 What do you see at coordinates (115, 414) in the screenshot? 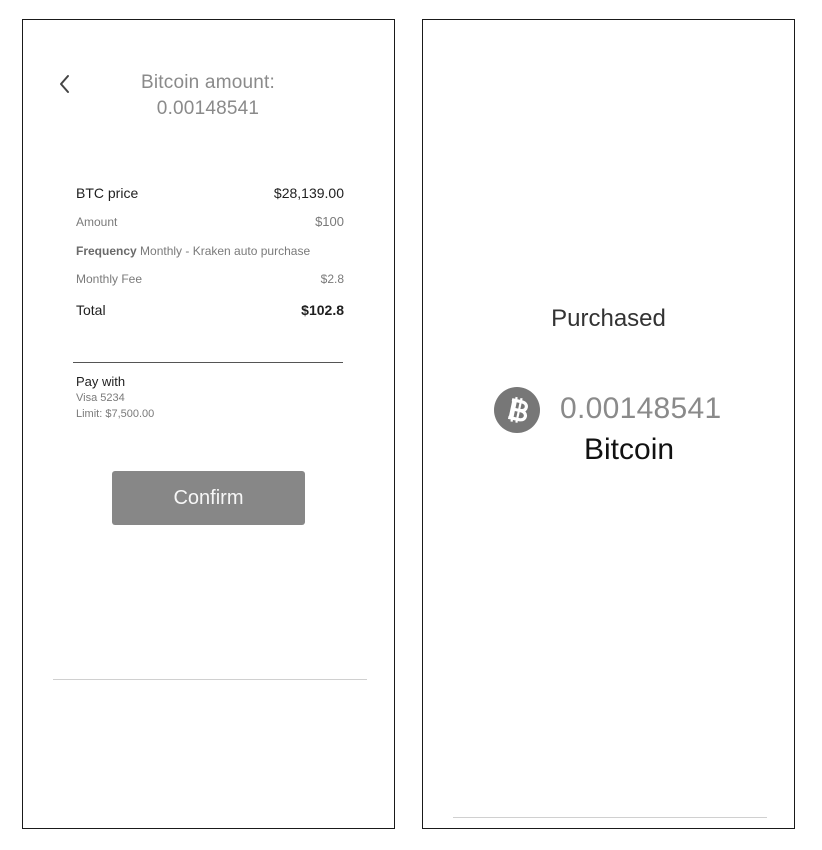
I see `card-limit: Limit: $7,500.00` at bounding box center [115, 414].